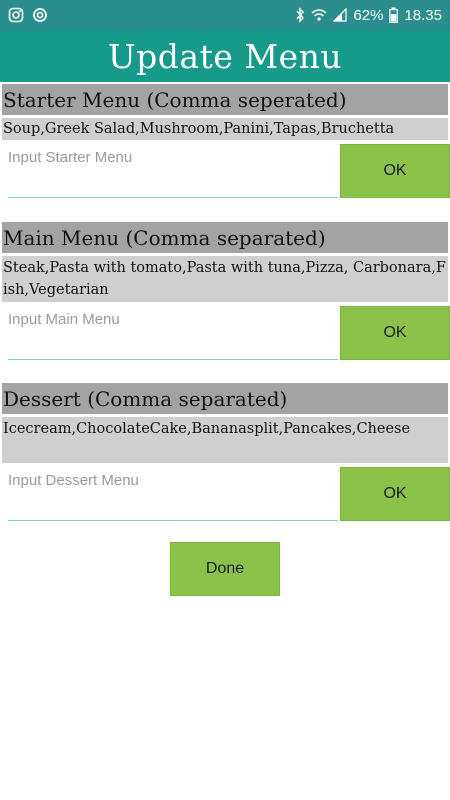 Image resolution: width=450 pixels, height=800 pixels. I want to click on dessert-menu-input, so click(173, 494).